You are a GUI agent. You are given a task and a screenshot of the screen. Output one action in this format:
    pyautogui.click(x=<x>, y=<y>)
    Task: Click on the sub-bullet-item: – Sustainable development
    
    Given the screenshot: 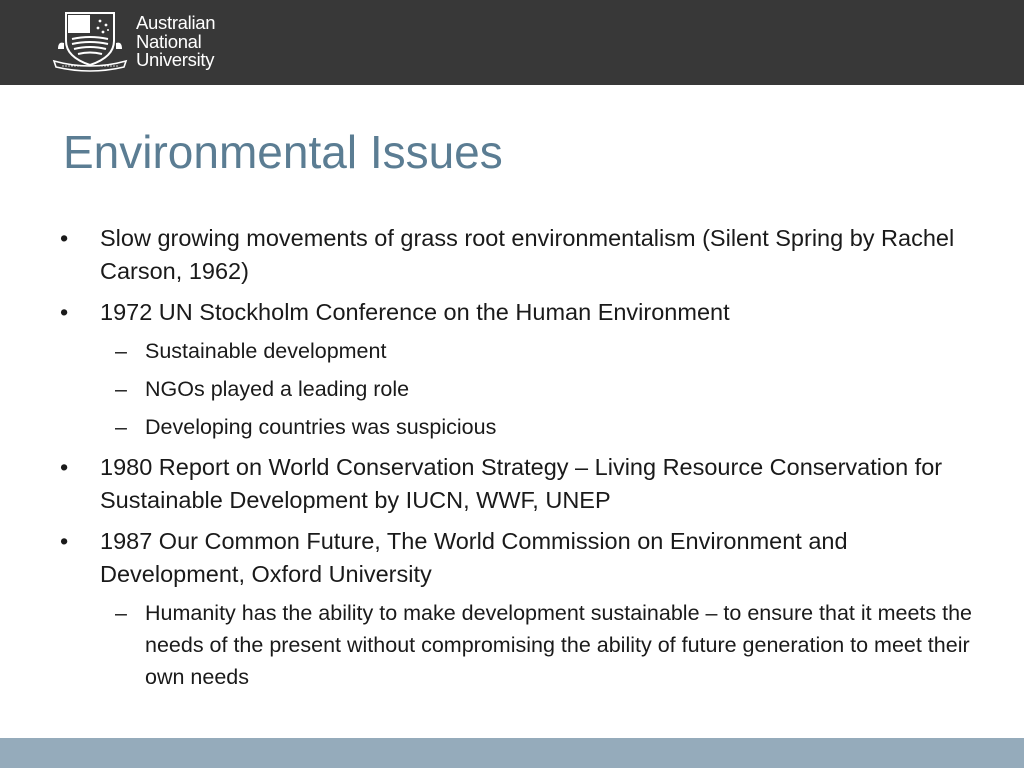 What is the action you would take?
    pyautogui.click(x=520, y=351)
    